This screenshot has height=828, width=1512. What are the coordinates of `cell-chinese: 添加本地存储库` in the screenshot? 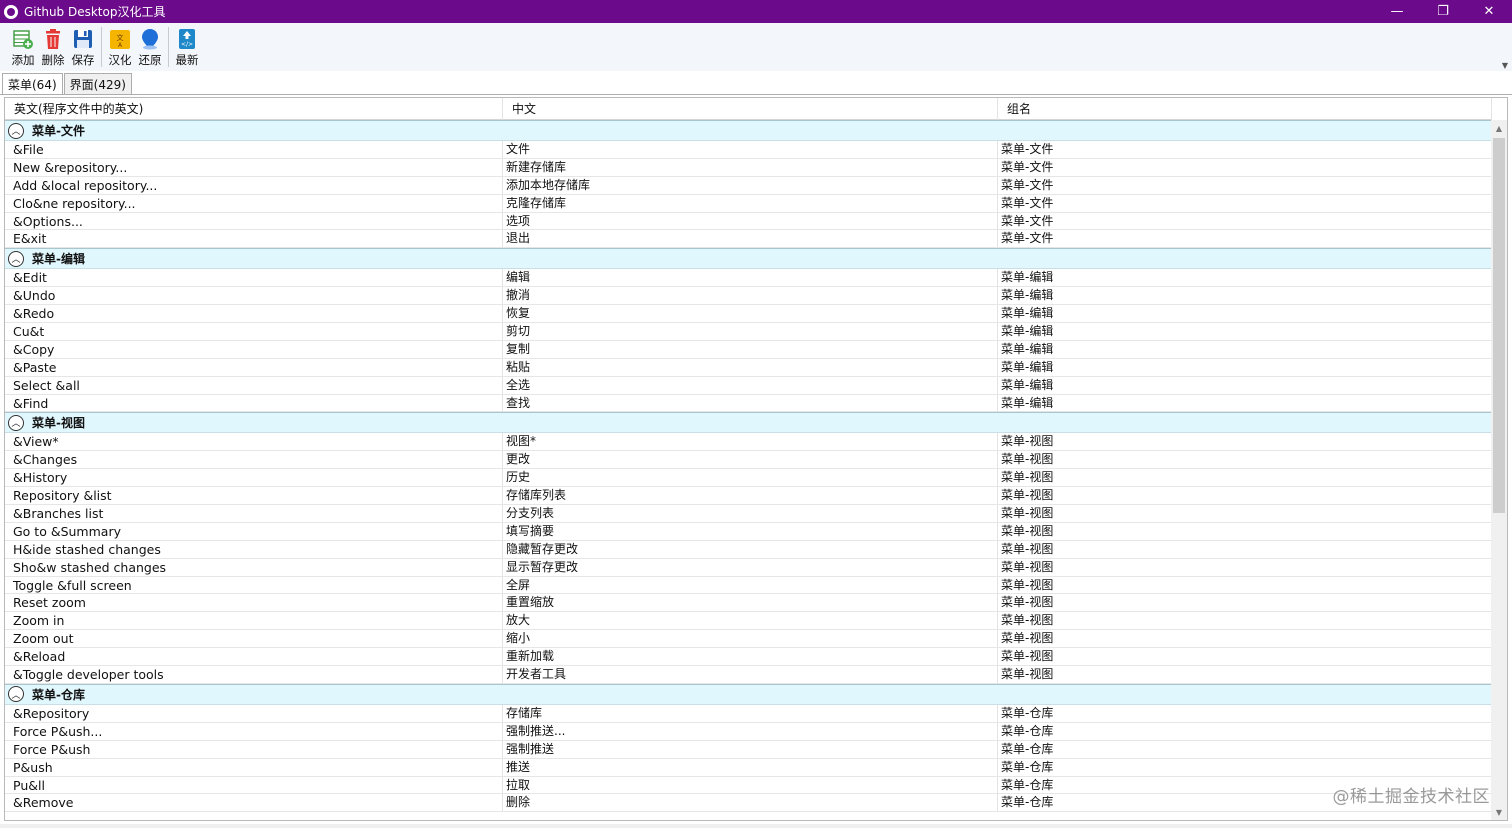 It's located at (750, 185).